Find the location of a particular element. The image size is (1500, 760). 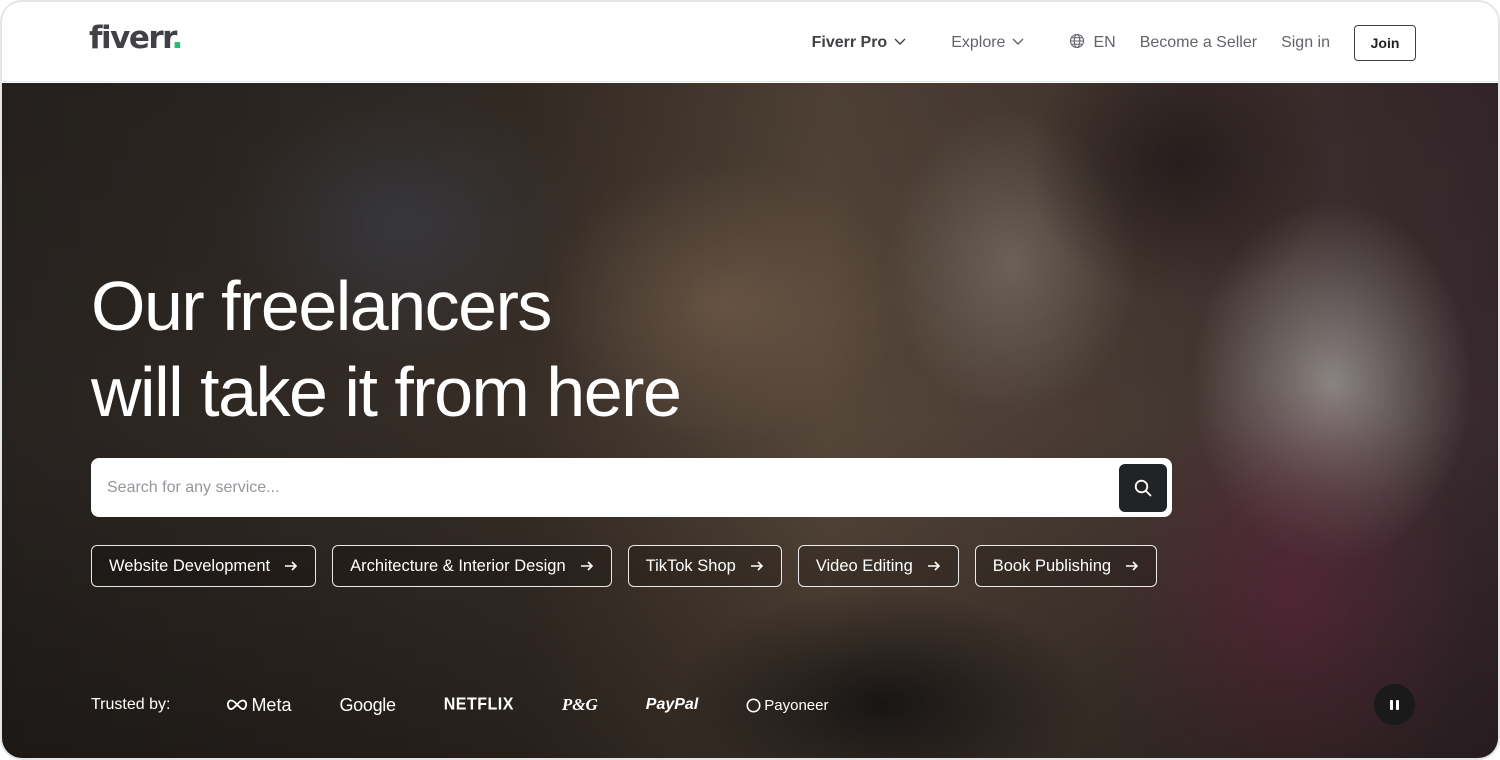

meta-infinity-icon is located at coordinates (237, 705).